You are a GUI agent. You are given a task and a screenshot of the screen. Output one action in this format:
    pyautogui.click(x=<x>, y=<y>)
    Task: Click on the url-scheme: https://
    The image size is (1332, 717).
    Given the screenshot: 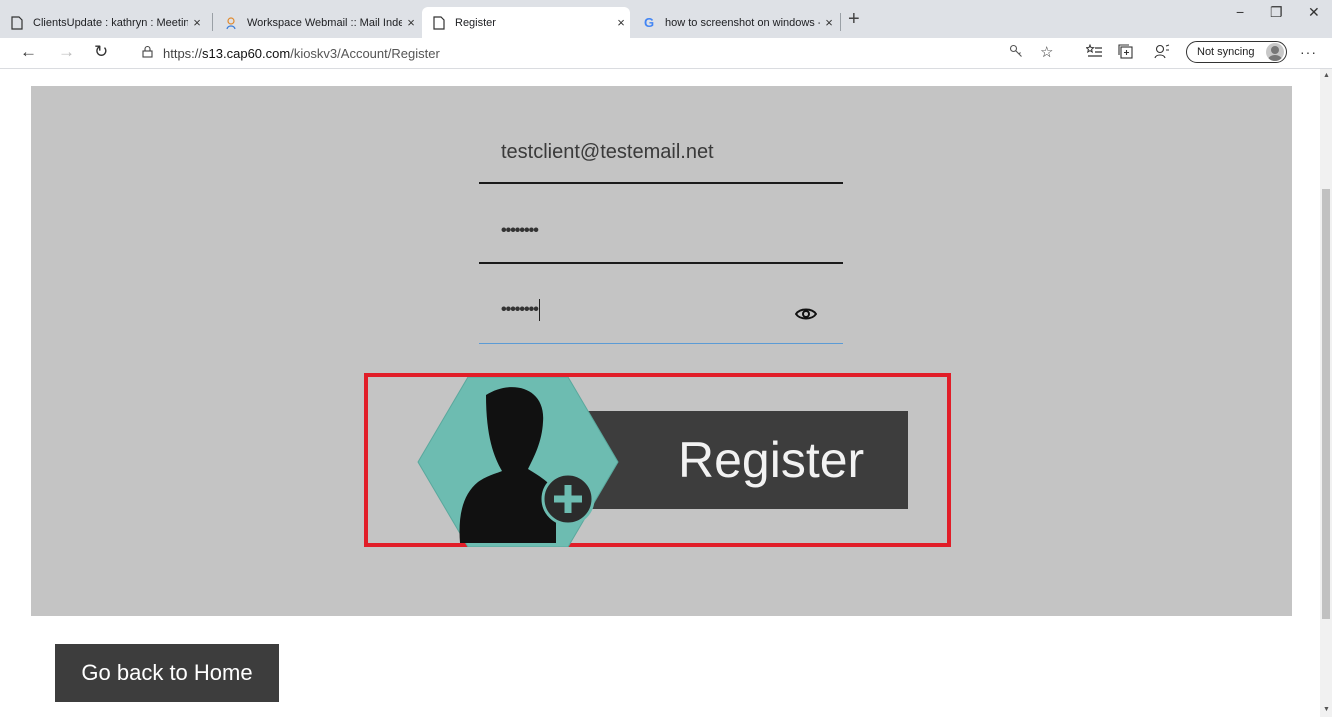 What is the action you would take?
    pyautogui.click(x=183, y=53)
    